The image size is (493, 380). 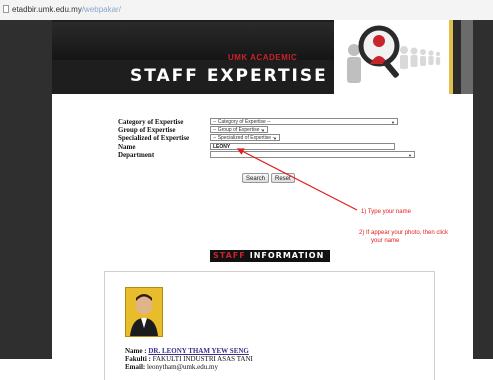 What do you see at coordinates (182, 367) in the screenshot?
I see `staff-email-value: leonytham@umk.edu.my` at bounding box center [182, 367].